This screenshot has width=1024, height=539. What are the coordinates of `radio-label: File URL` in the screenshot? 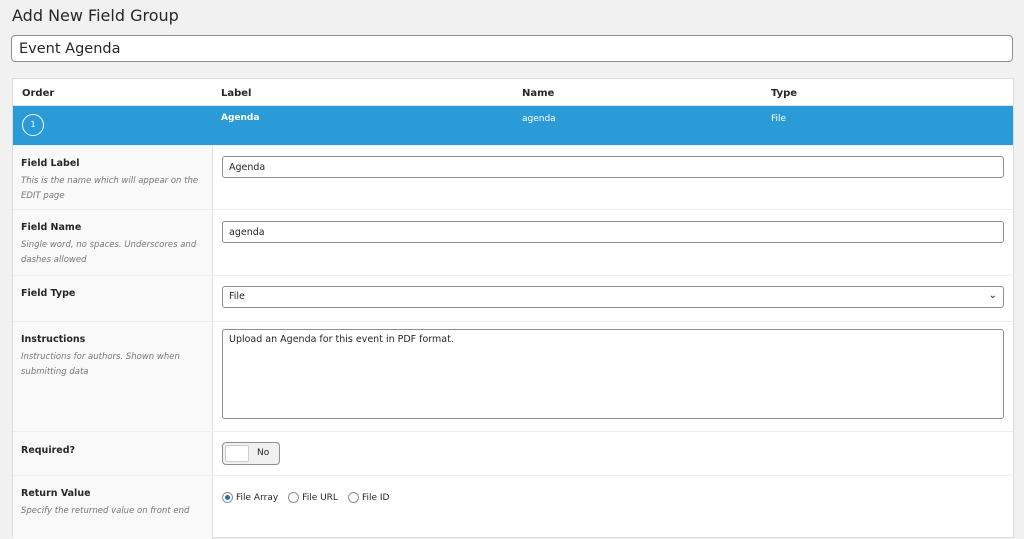 It's located at (320, 497).